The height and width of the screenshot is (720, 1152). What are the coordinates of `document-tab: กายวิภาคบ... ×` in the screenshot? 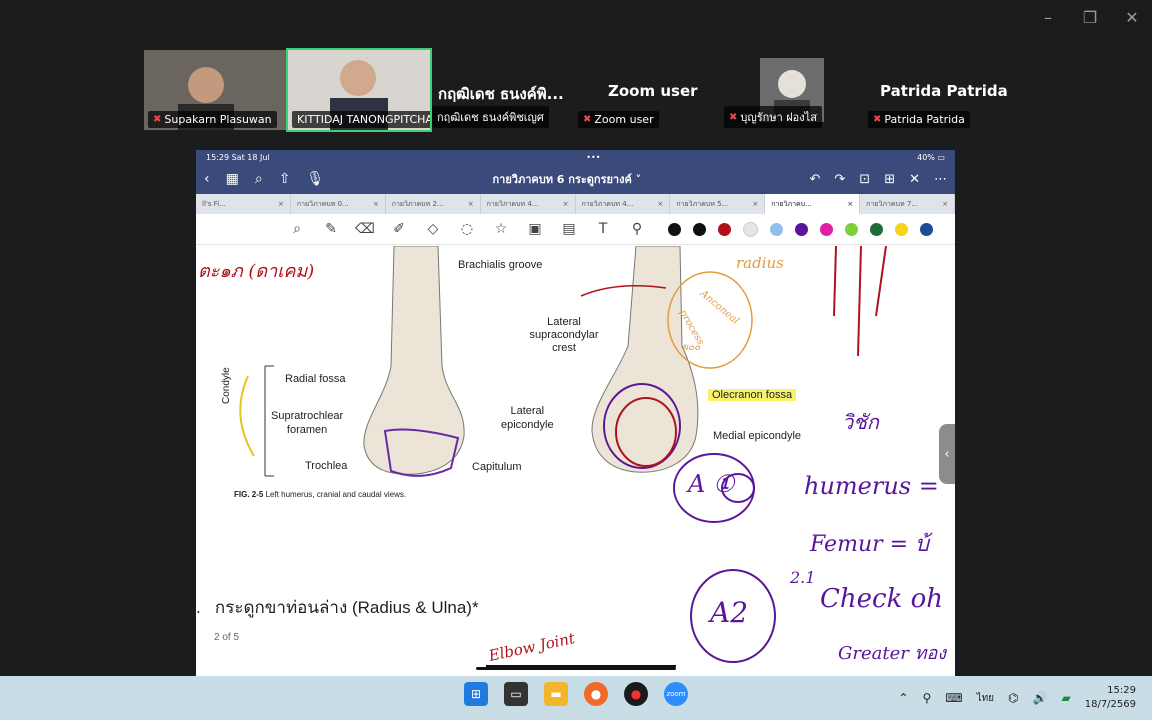 It's located at (813, 204).